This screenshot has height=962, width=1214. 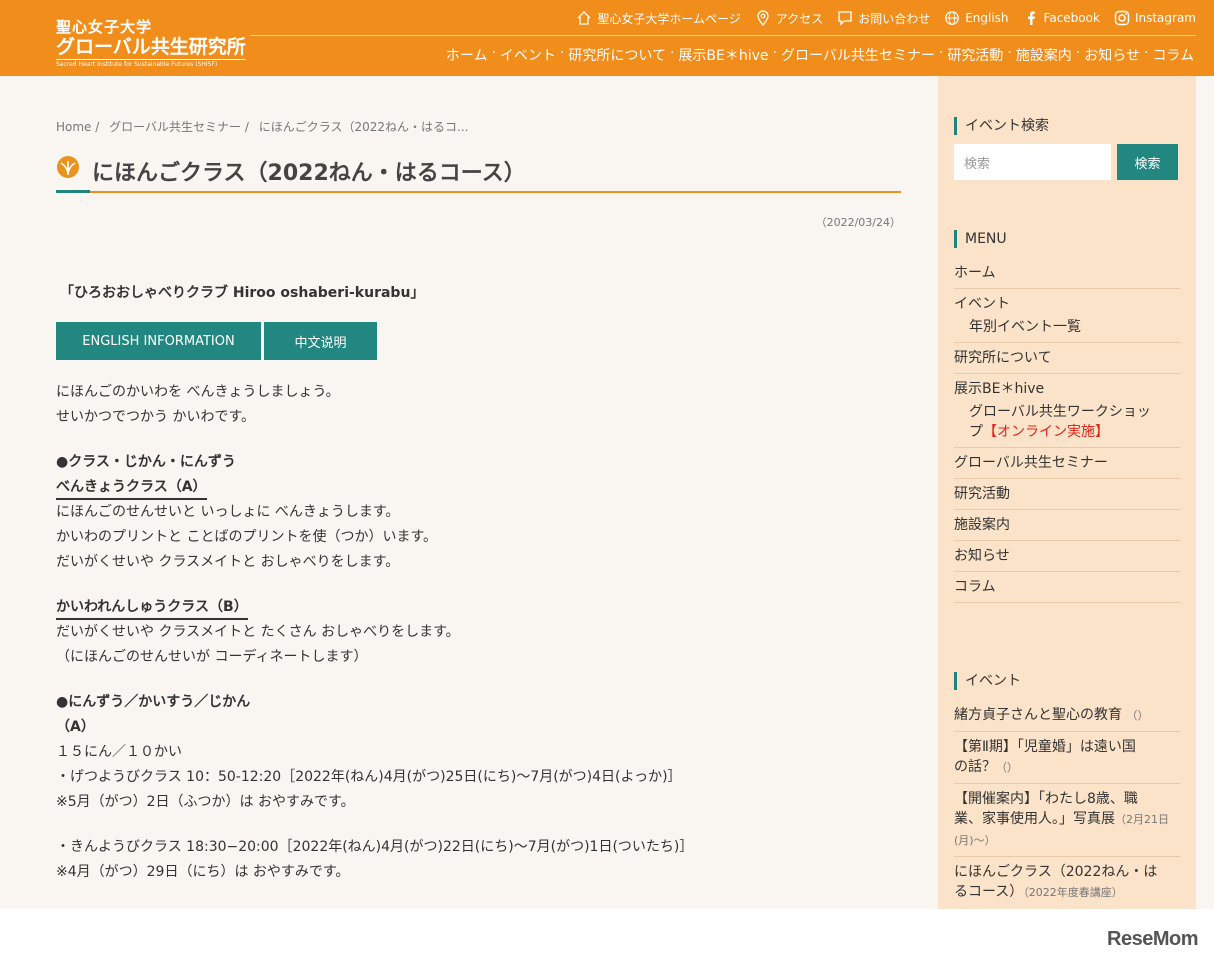 I want to click on top-link-label: お問い合わせ, so click(x=894, y=18).